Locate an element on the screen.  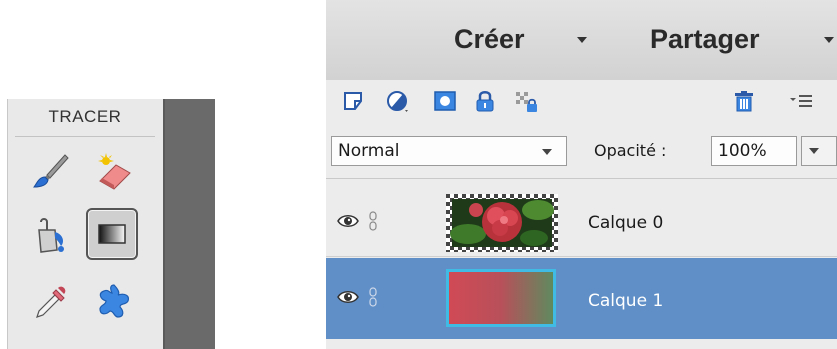
lock-icon is located at coordinates (485, 101).